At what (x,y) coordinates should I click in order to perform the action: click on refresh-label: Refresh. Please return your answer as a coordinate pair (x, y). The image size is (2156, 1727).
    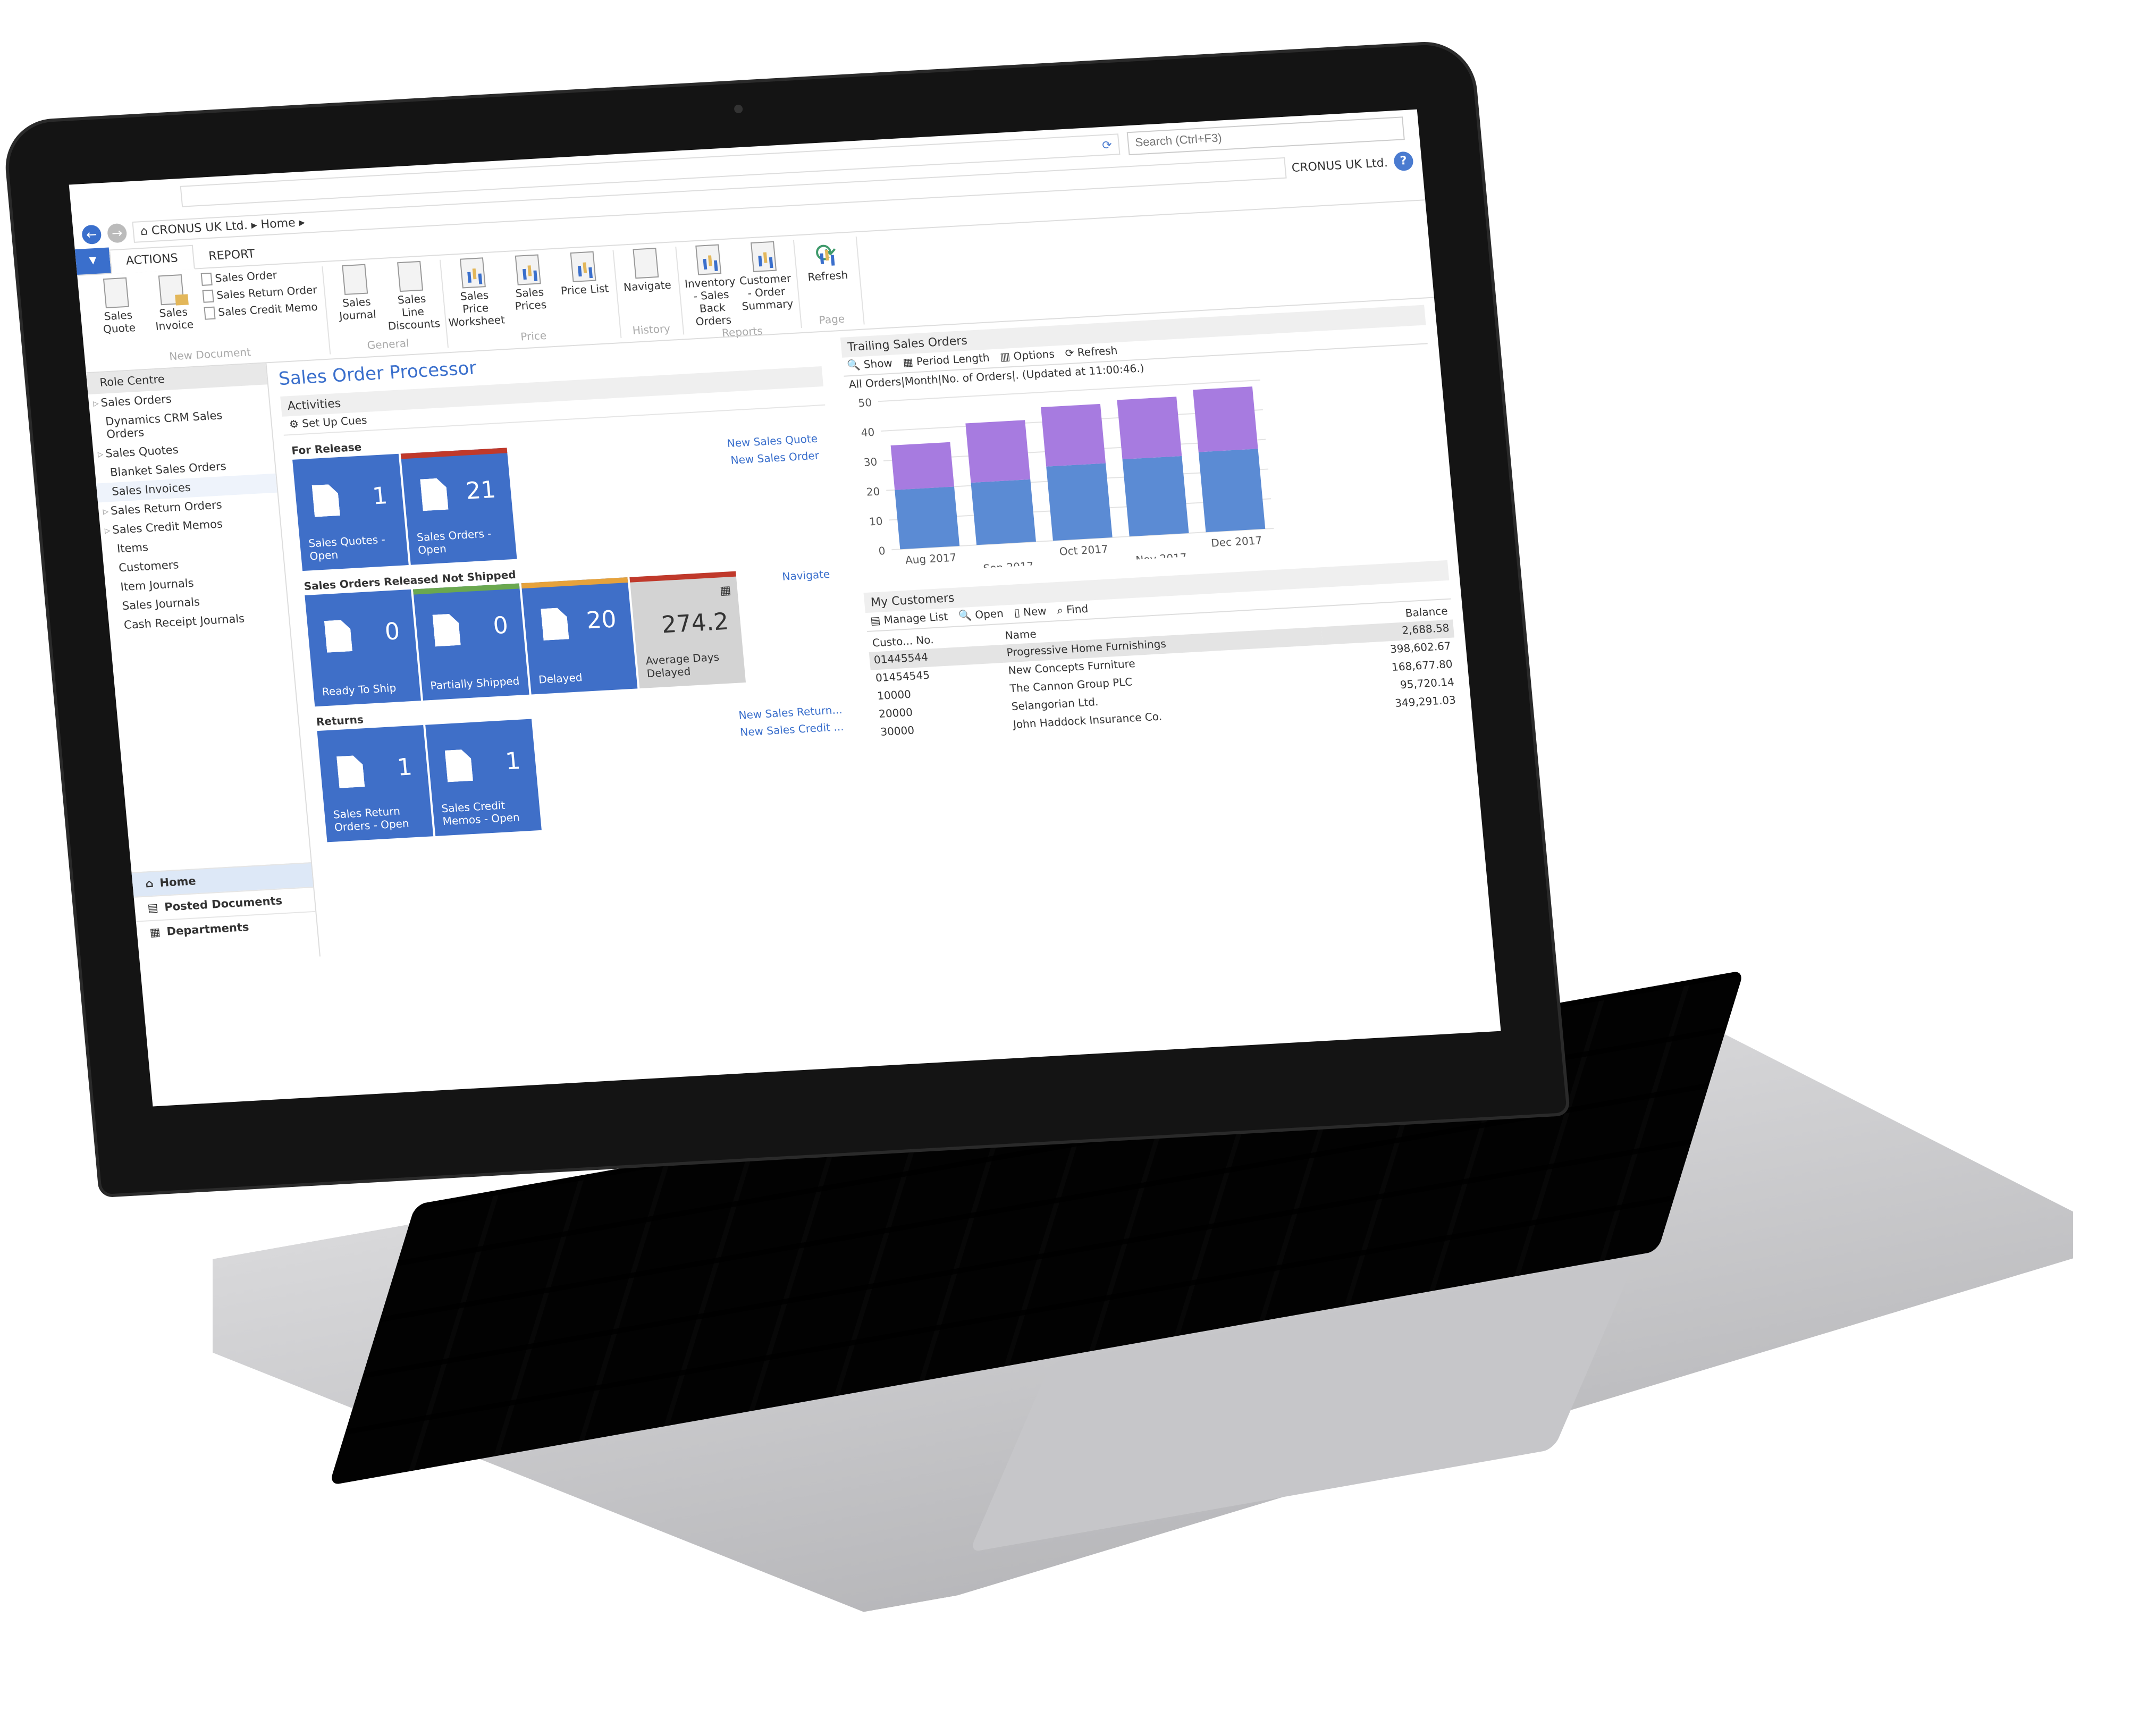
    Looking at the image, I should click on (828, 277).